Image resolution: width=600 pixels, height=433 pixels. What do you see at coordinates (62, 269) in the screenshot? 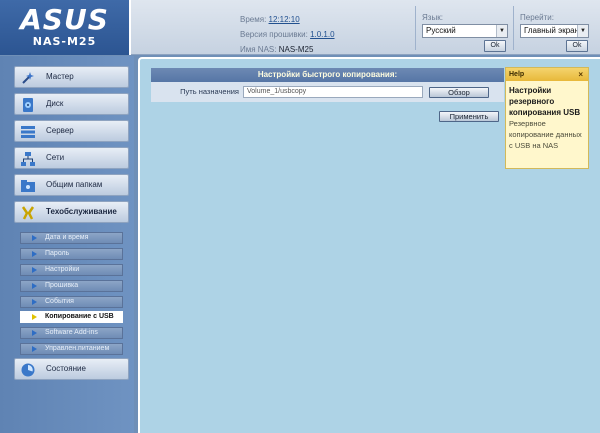
I see `subnav-label: Настройки` at bounding box center [62, 269].